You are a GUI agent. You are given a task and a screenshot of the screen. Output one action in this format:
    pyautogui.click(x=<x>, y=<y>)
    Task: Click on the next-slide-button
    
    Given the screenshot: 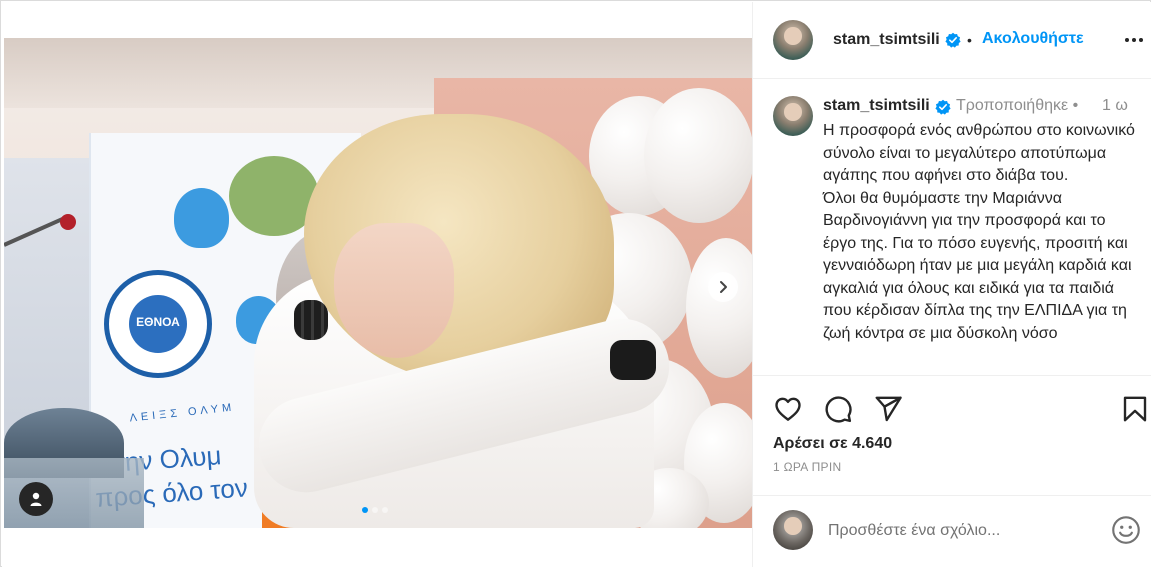 What is the action you would take?
    pyautogui.click(x=723, y=287)
    